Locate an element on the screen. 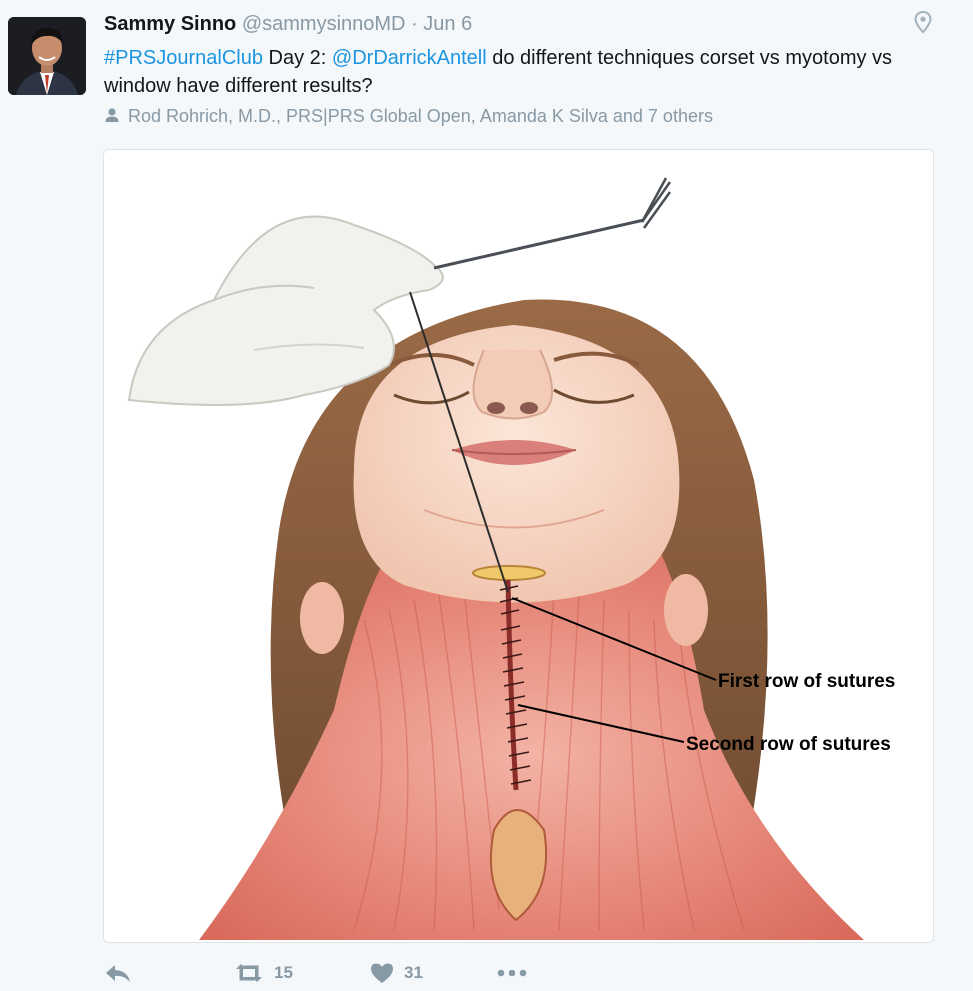  like-button: 31 is located at coordinates (396, 973).